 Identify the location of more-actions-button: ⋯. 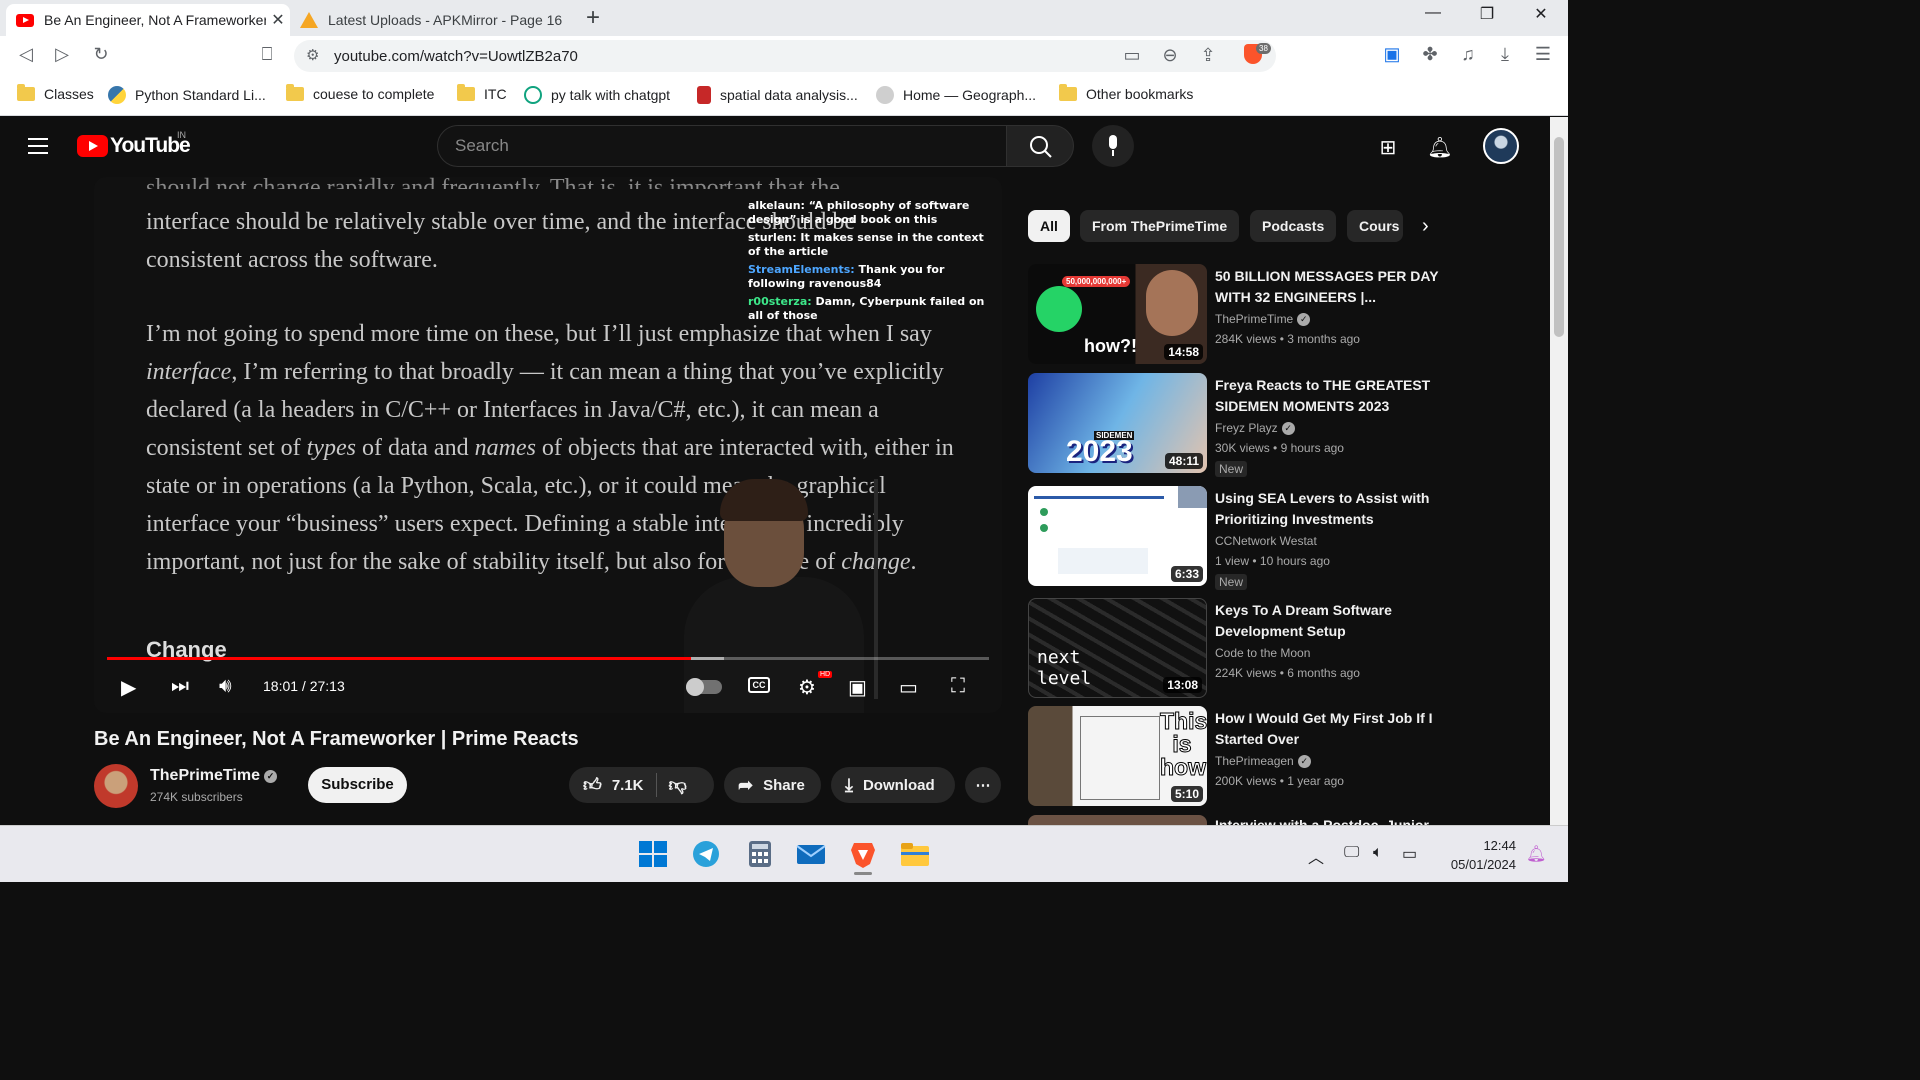
(983, 785).